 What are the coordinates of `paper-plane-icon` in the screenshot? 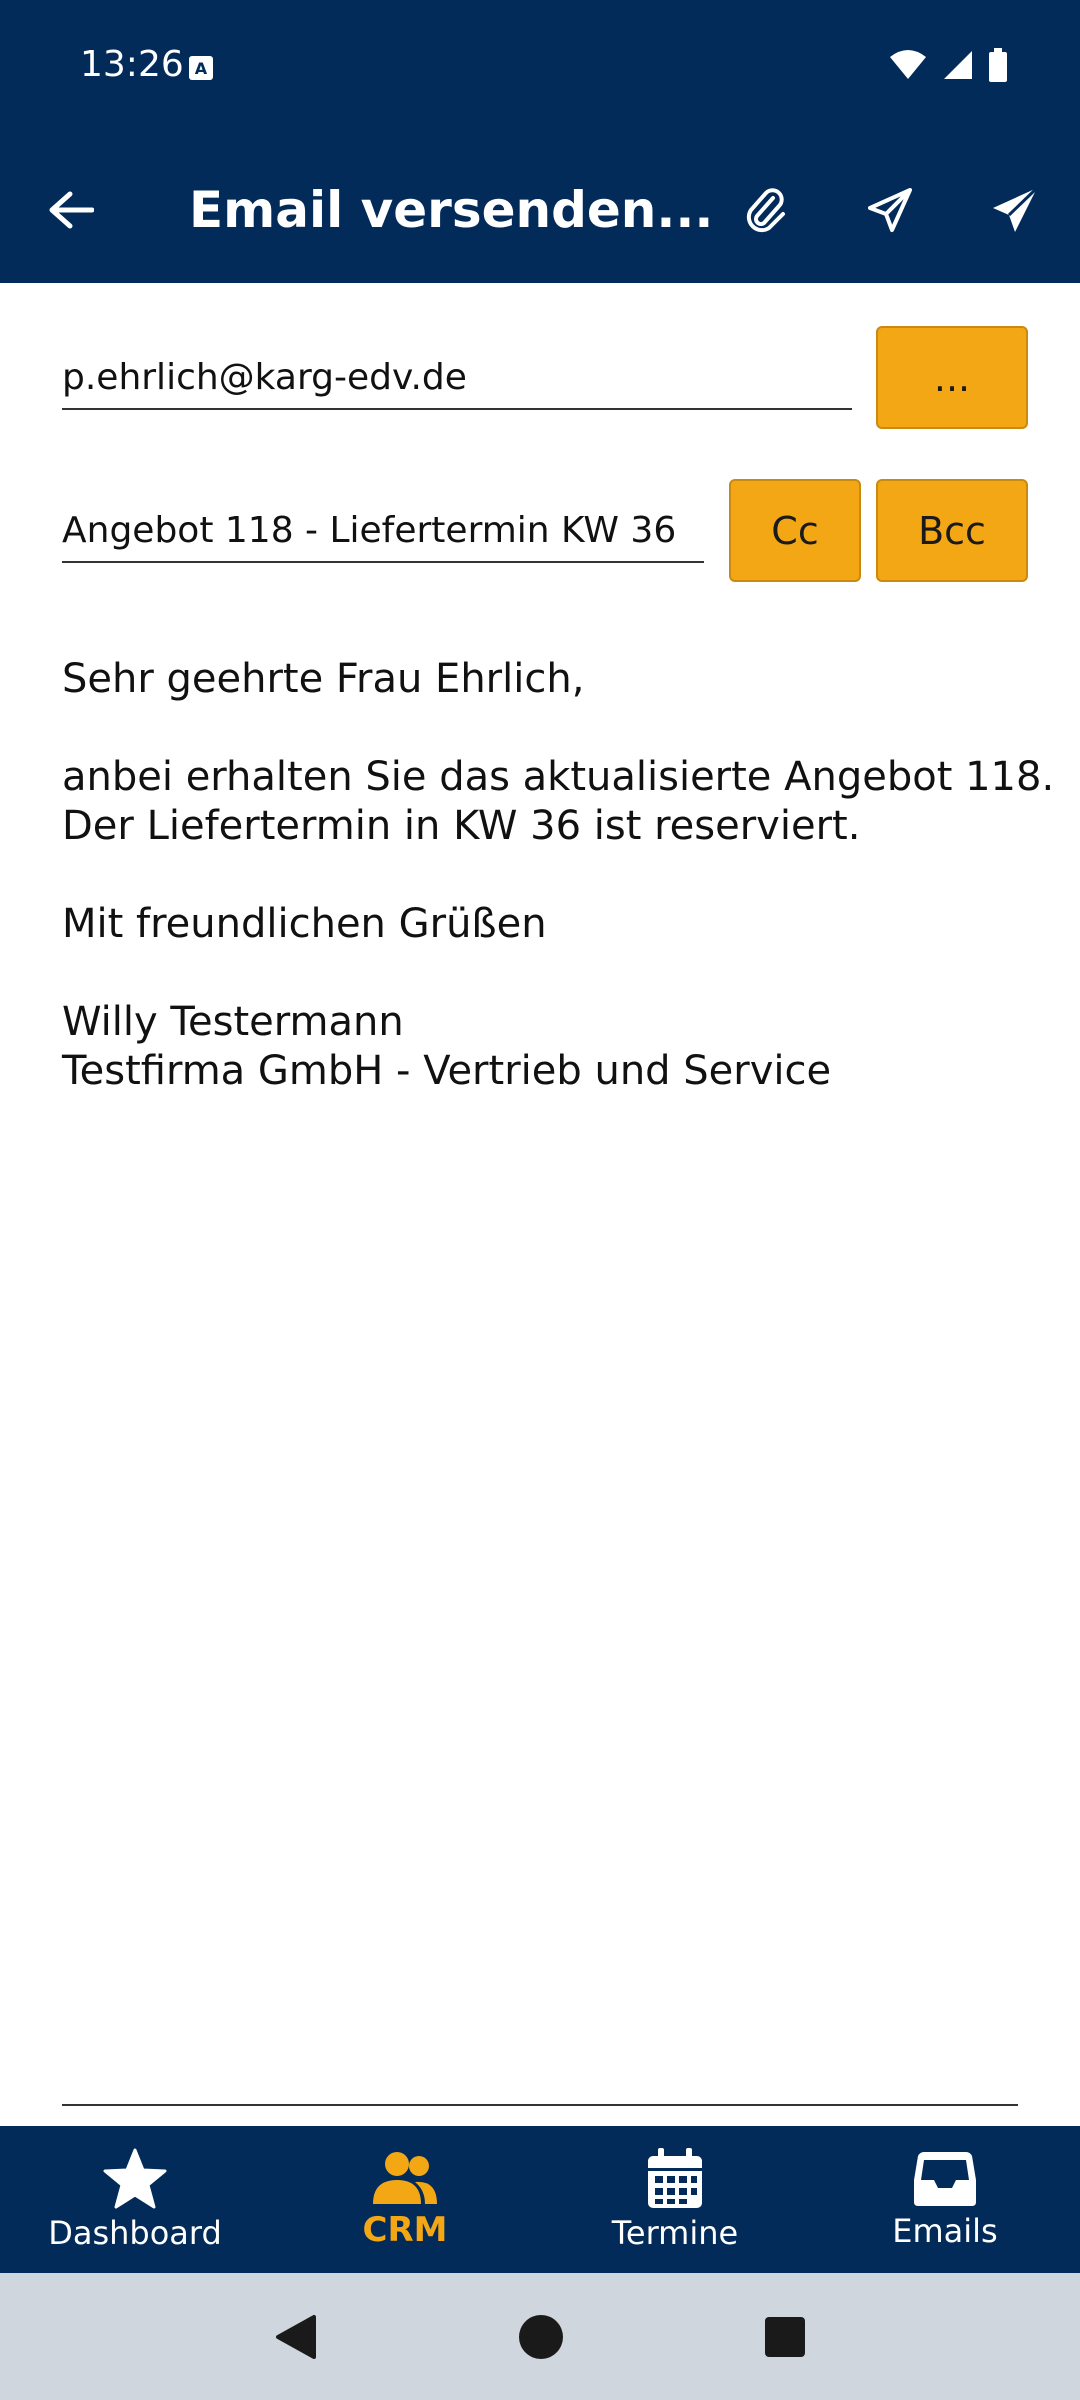 It's located at (1016, 209).